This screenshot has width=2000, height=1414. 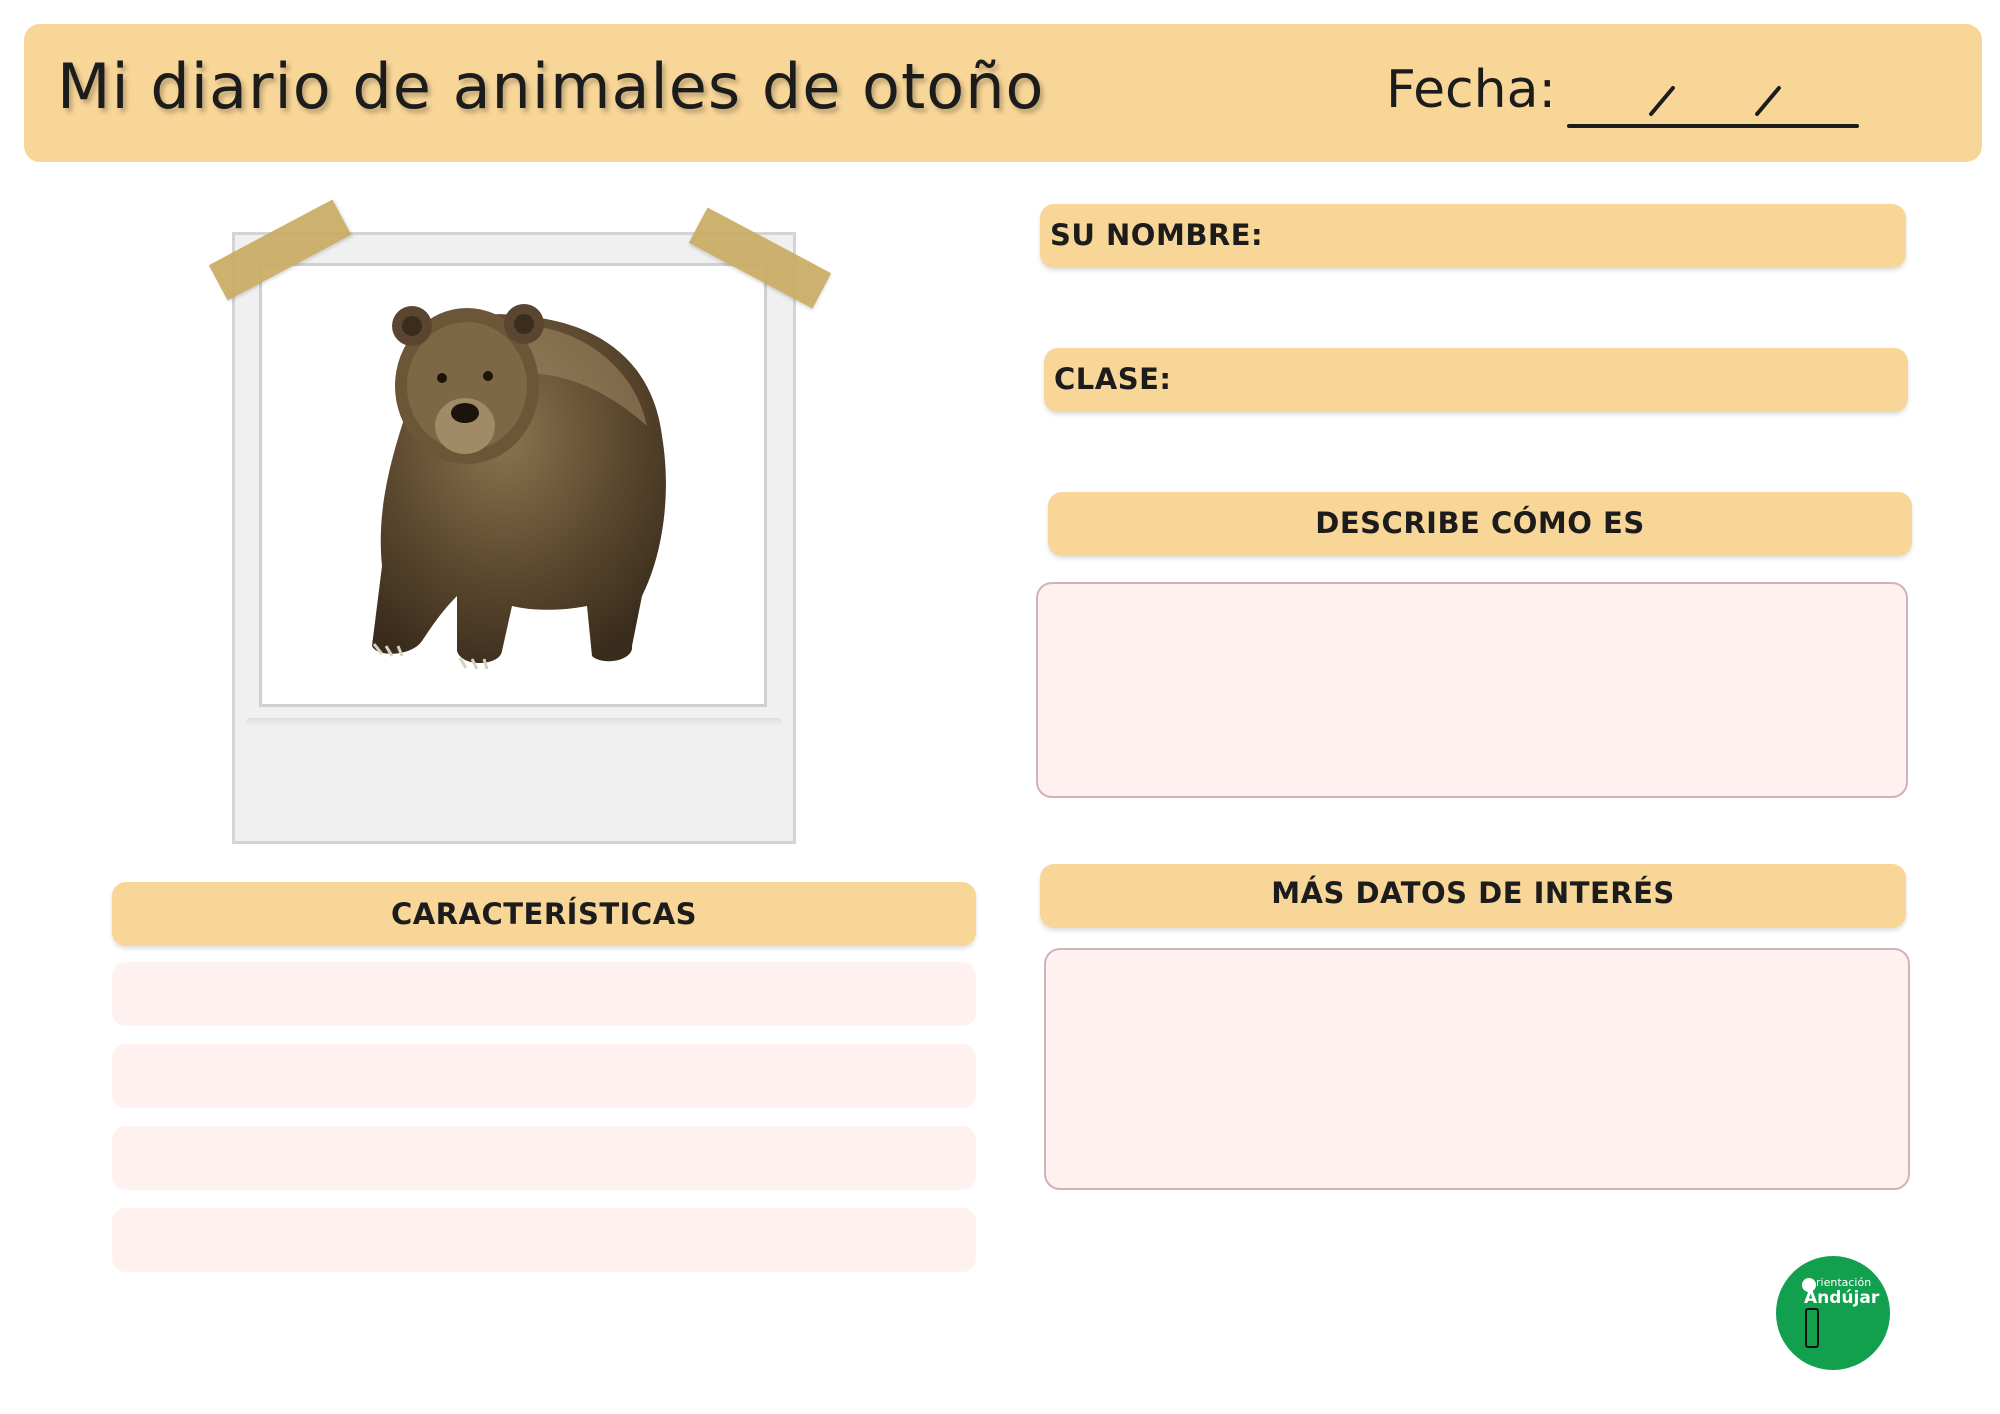 What do you see at coordinates (514, 722) in the screenshot?
I see `polaroid-divider` at bounding box center [514, 722].